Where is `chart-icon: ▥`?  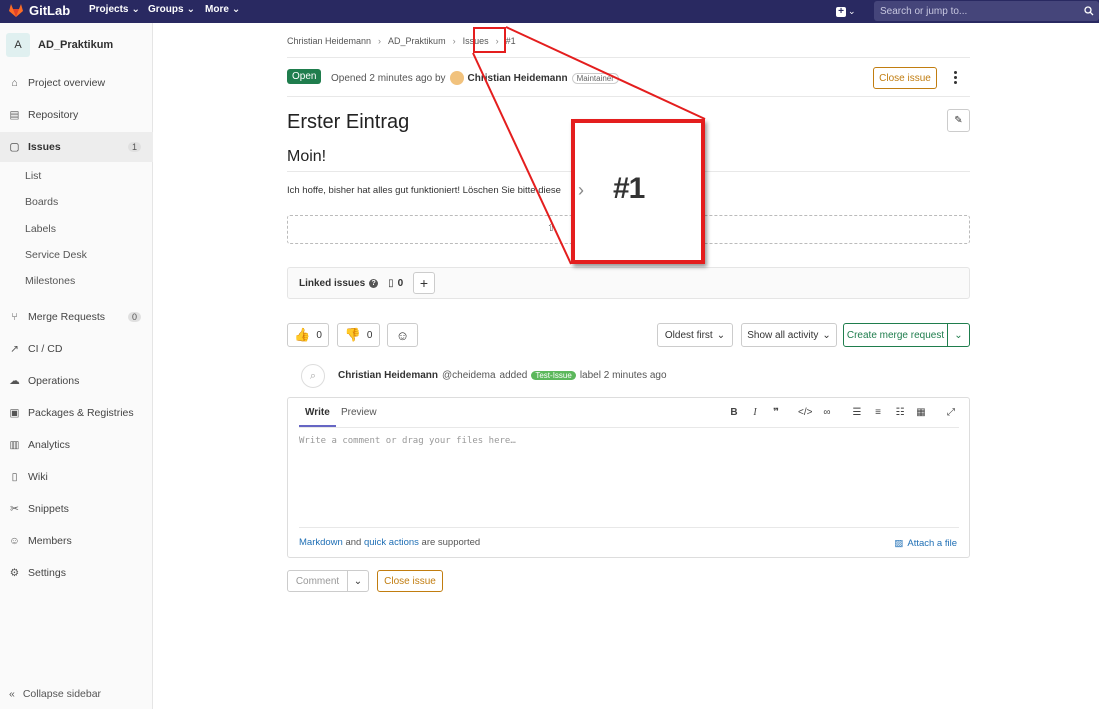
chart-icon: ▥ is located at coordinates (14, 445).